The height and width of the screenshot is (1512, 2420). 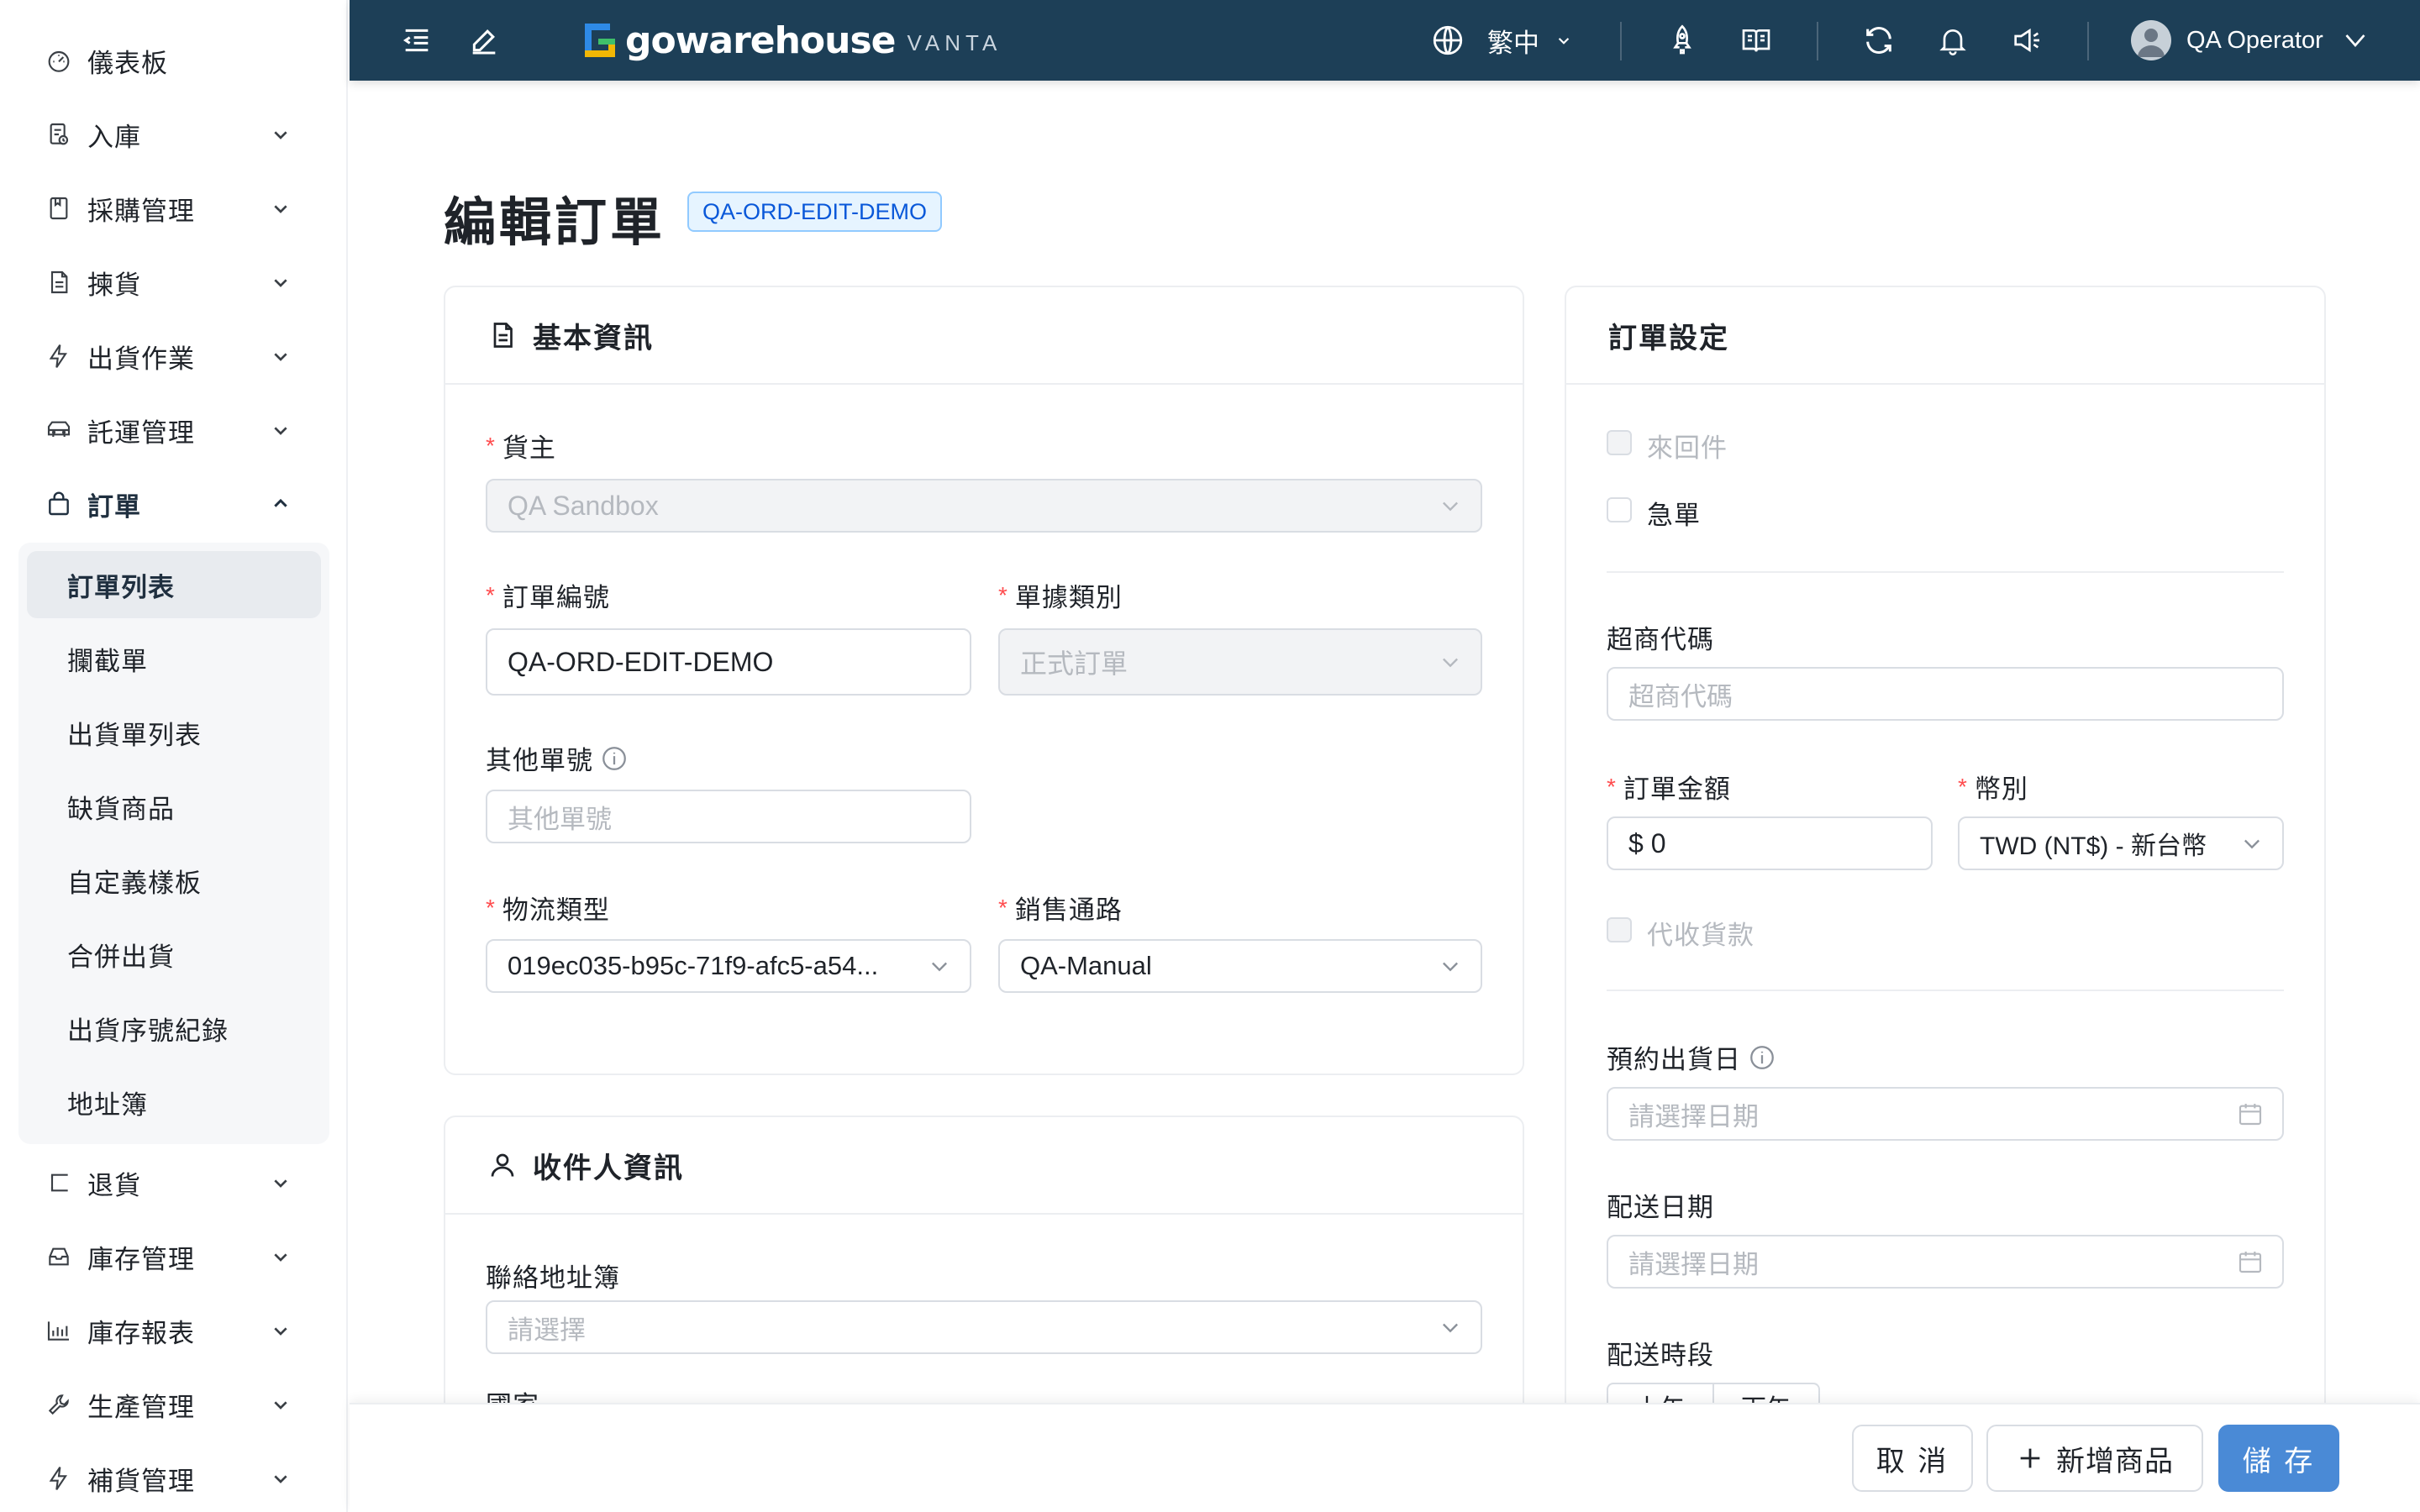 What do you see at coordinates (2250, 40) in the screenshot?
I see `user-menu: QA Operator` at bounding box center [2250, 40].